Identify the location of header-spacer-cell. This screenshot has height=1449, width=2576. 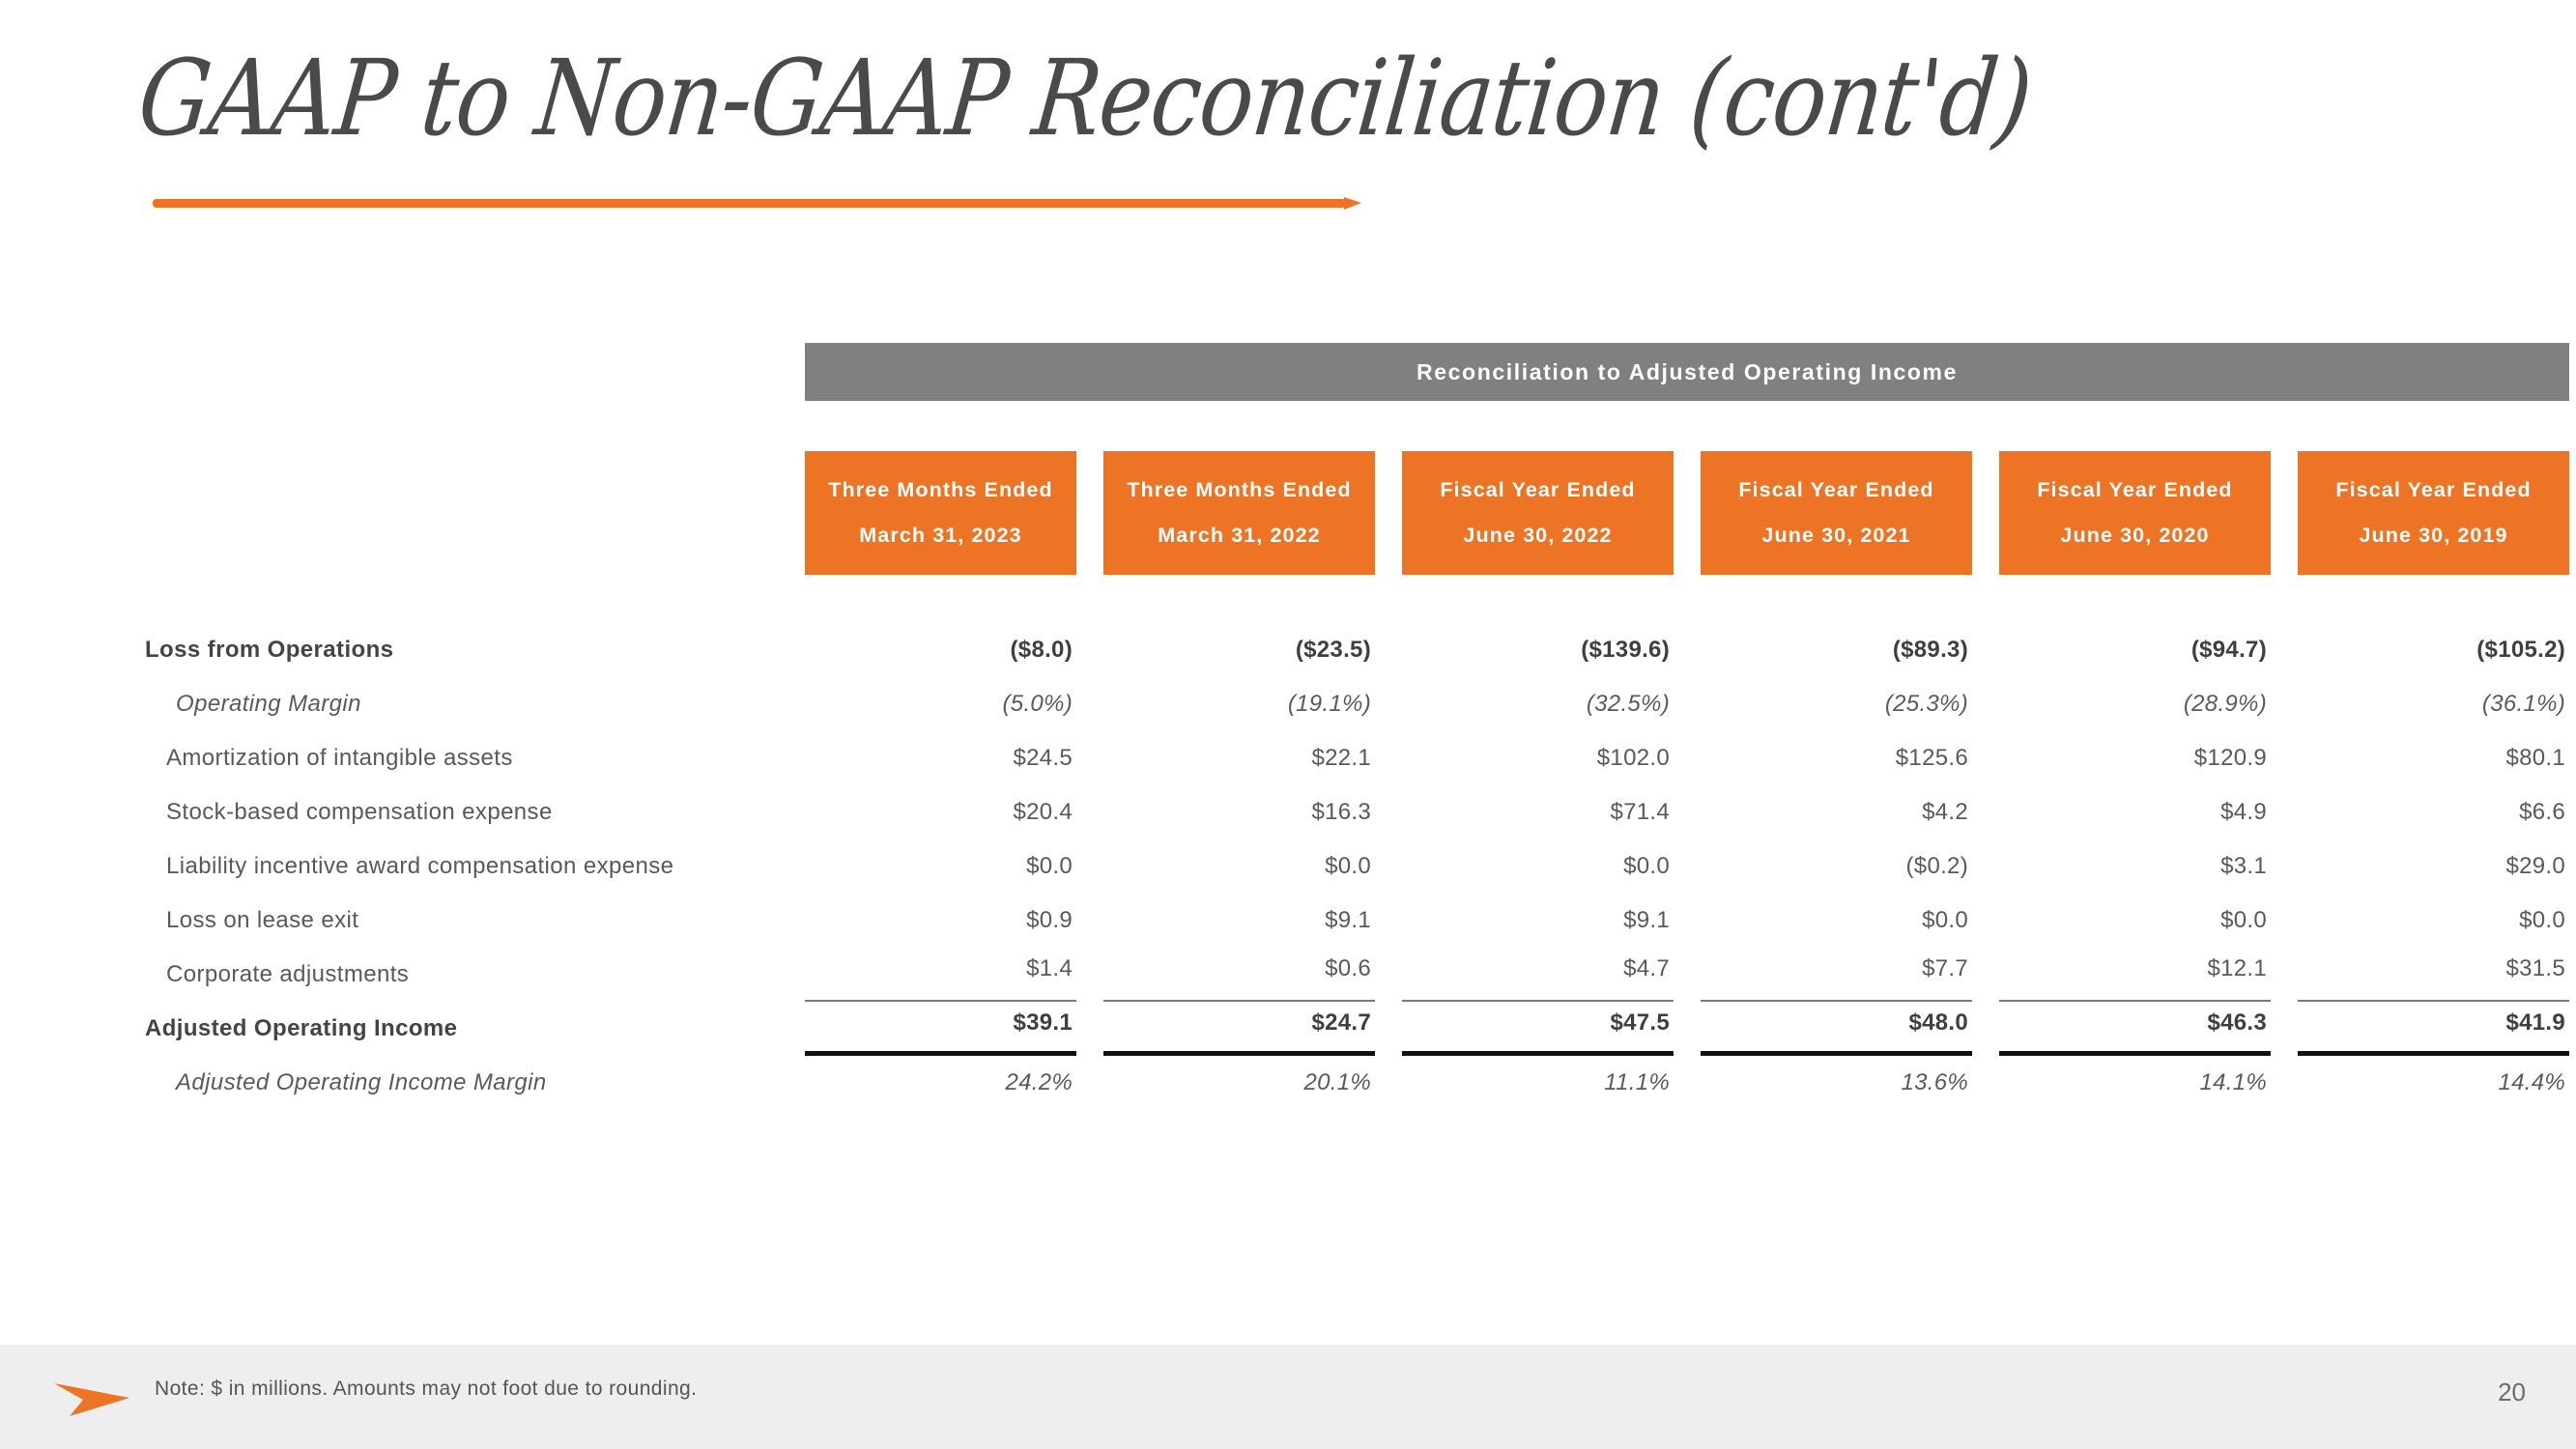
(1357, 426).